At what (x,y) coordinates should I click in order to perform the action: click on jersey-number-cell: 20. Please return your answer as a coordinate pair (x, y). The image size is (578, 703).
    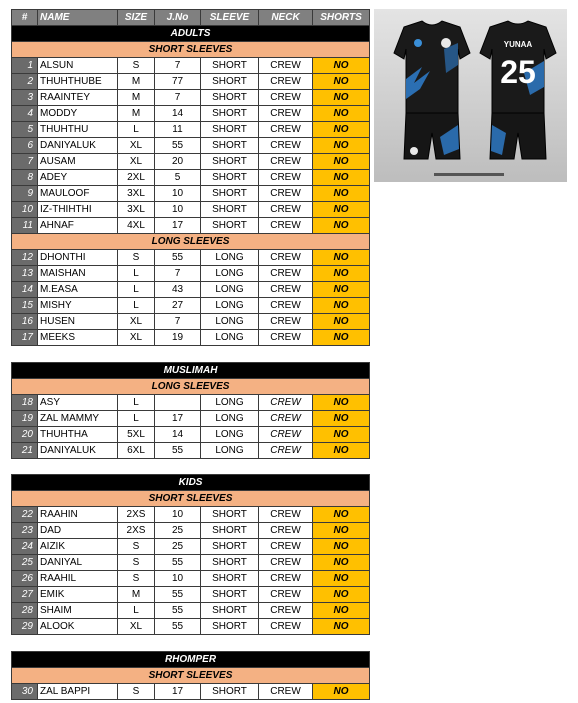
    Looking at the image, I should click on (177, 161).